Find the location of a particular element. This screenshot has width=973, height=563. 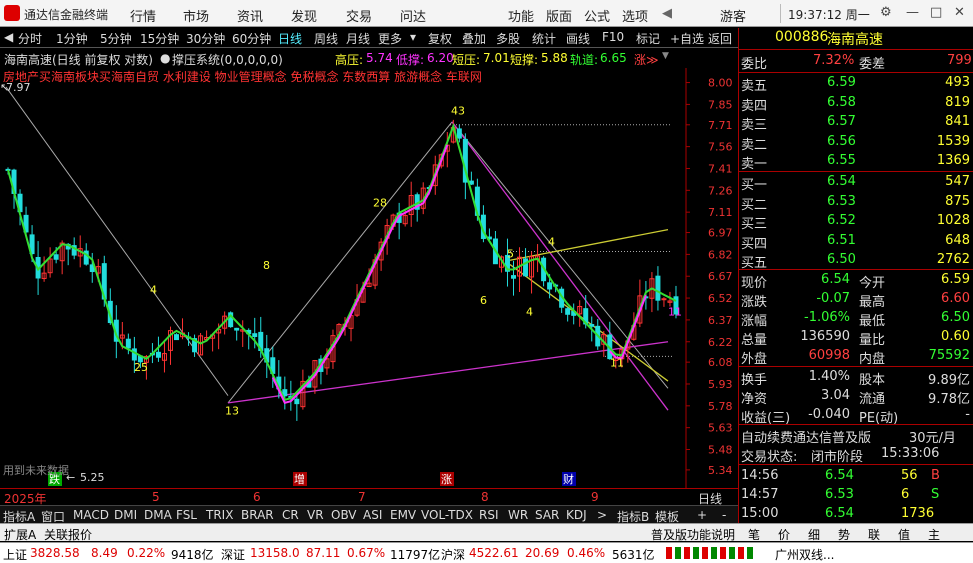

tab-emv: EMV is located at coordinates (403, 515).